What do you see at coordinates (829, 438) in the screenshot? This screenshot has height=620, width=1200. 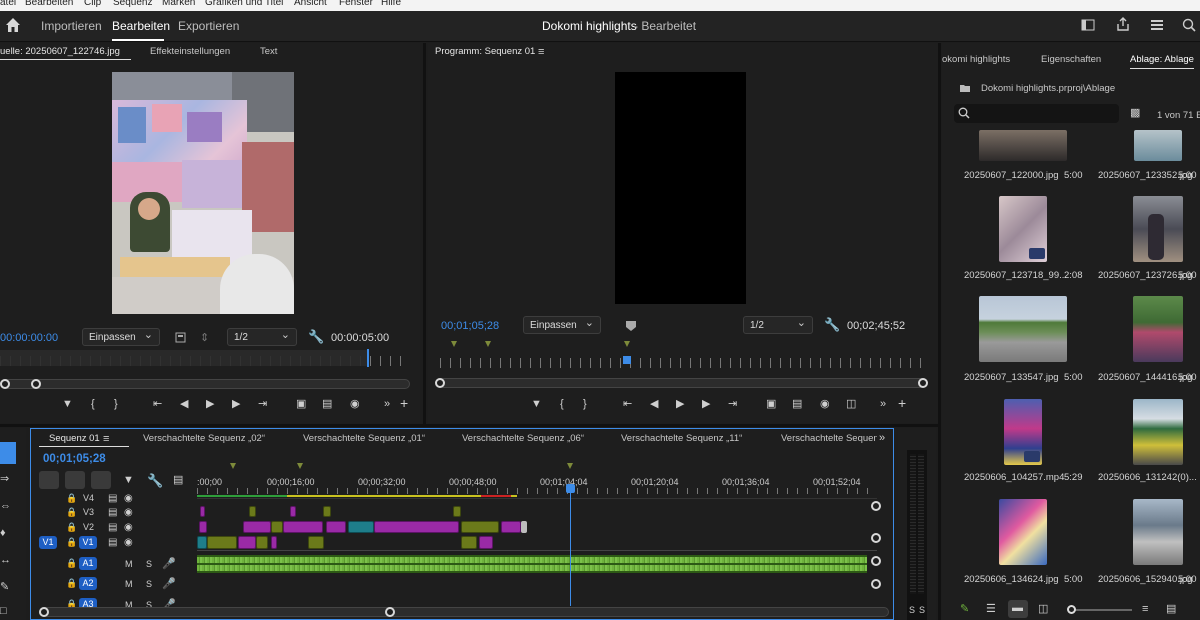 I see `timeline-tab-nested-more: Verschachtelte Sequenz` at bounding box center [829, 438].